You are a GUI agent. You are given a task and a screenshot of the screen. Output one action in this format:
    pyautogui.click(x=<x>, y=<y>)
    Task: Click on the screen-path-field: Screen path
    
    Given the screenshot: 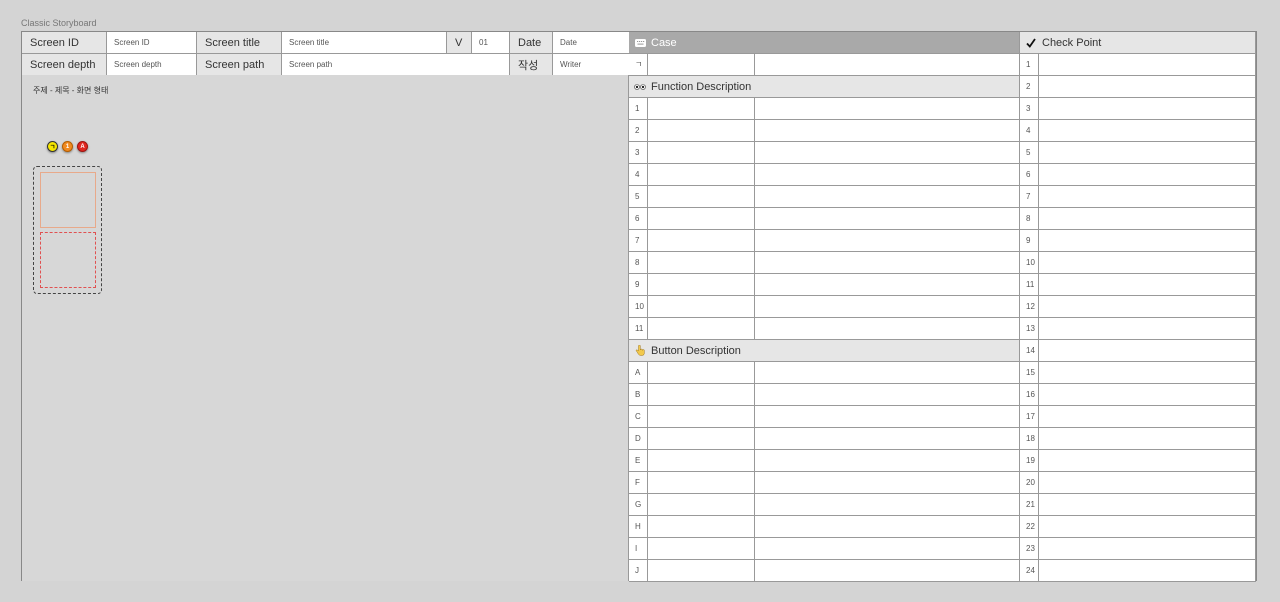 What is the action you would take?
    pyautogui.click(x=396, y=65)
    